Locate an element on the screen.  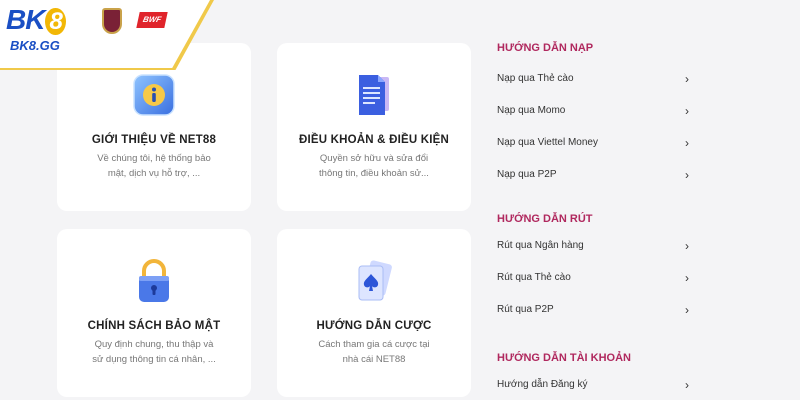
guide-link-deposit-viettel-money: Nạp qua Viettel Money › is located at coordinates (597, 143).